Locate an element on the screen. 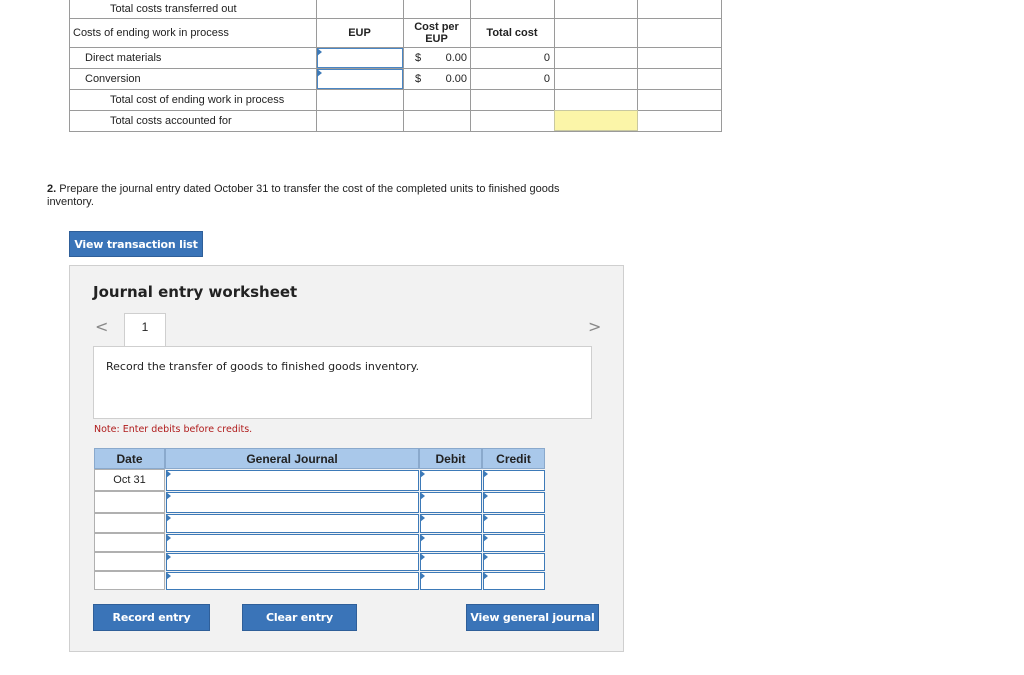  record-entry-button: Record entry is located at coordinates (151, 617).